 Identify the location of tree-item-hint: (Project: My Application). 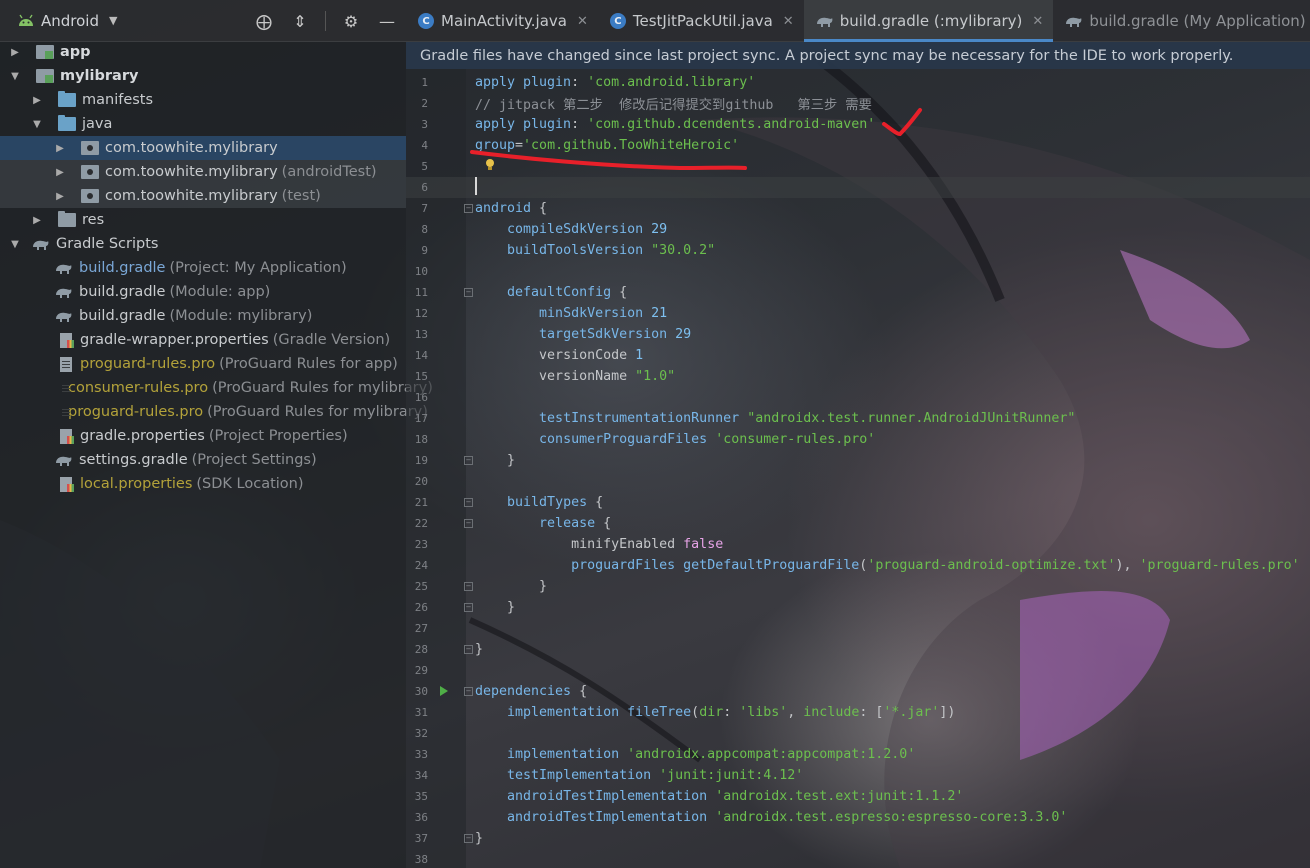
(258, 268).